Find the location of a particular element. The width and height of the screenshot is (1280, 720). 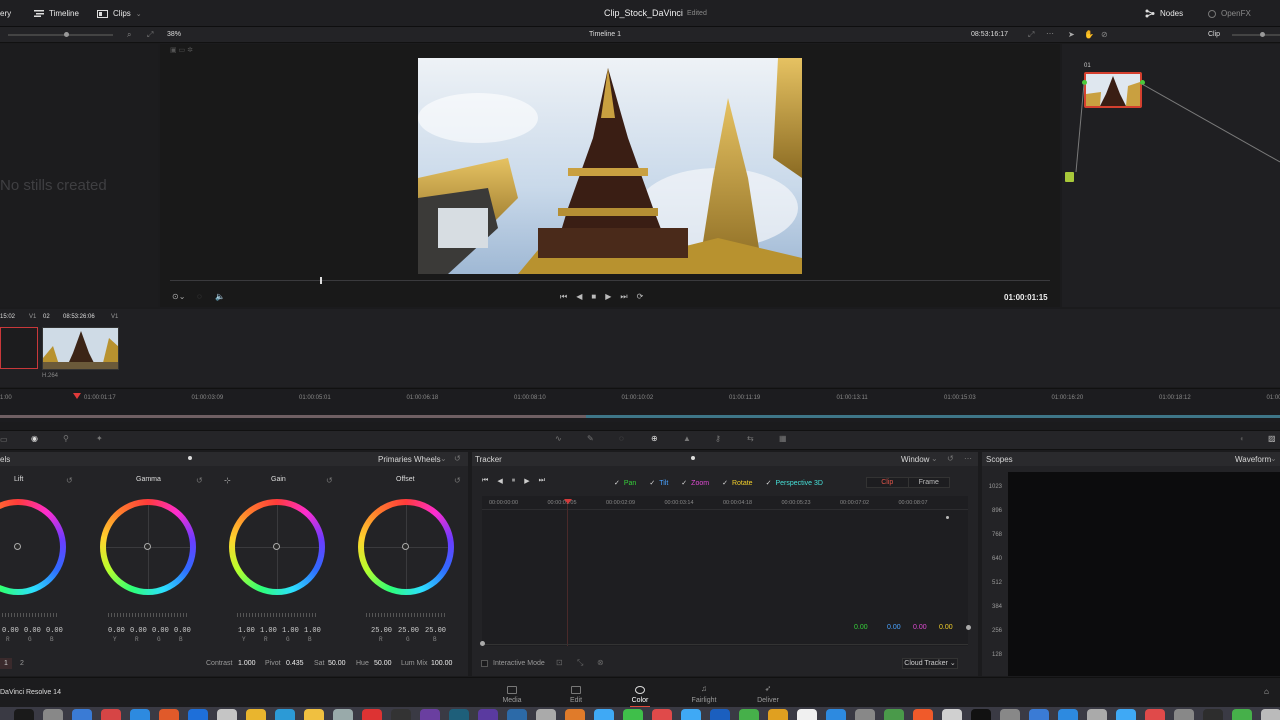

sat-value: 50.00 is located at coordinates (337, 663).